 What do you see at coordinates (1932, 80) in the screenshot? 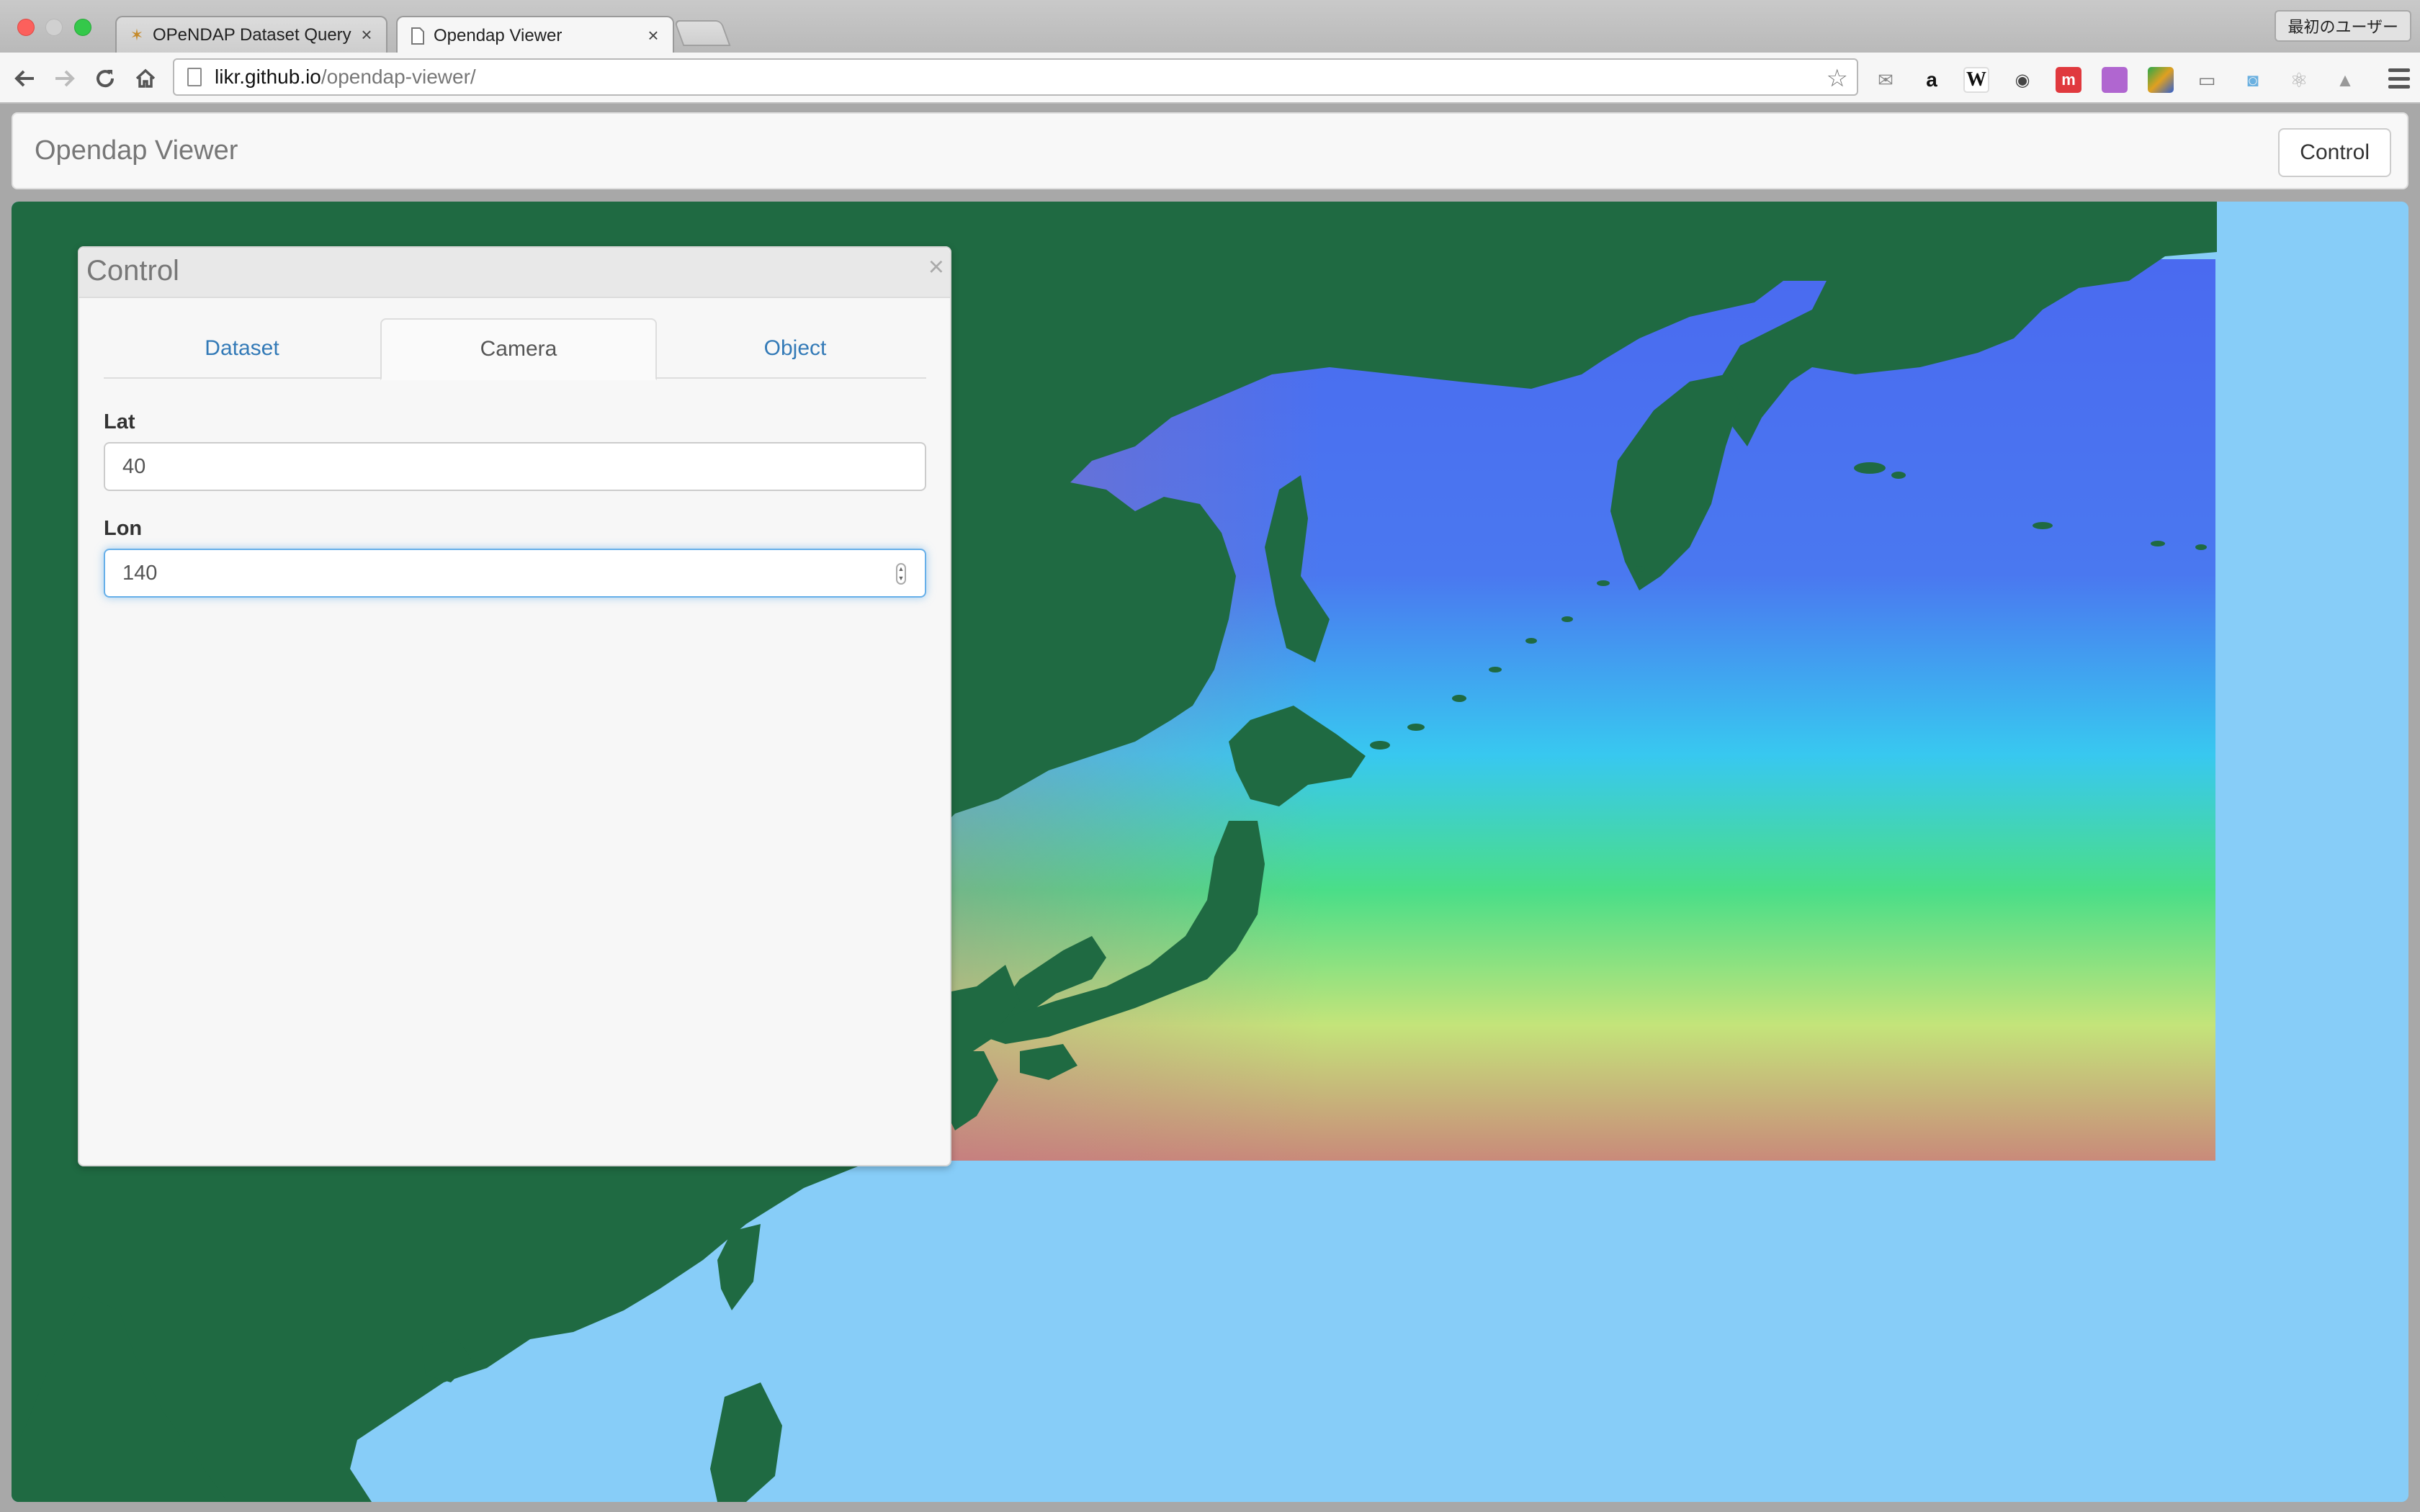
I see `amazon-icon: a` at bounding box center [1932, 80].